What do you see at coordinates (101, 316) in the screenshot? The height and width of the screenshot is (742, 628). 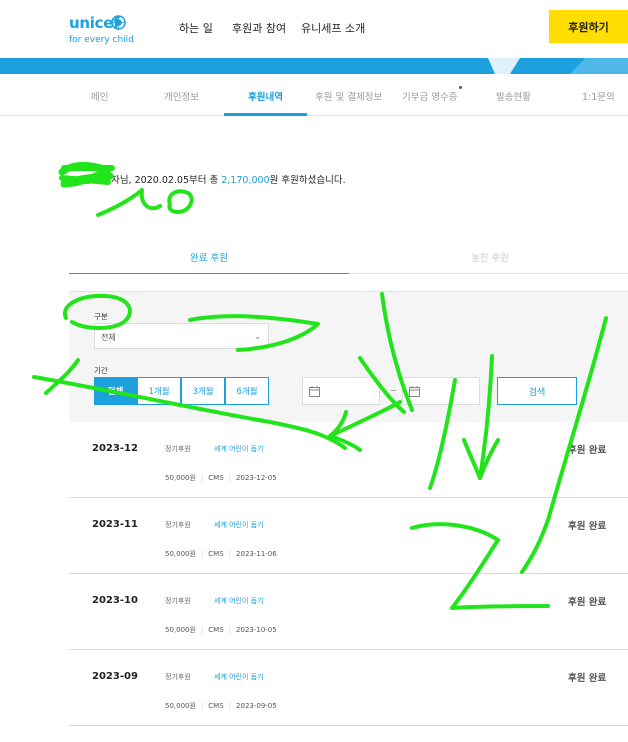 I see `type-label: 구분` at bounding box center [101, 316].